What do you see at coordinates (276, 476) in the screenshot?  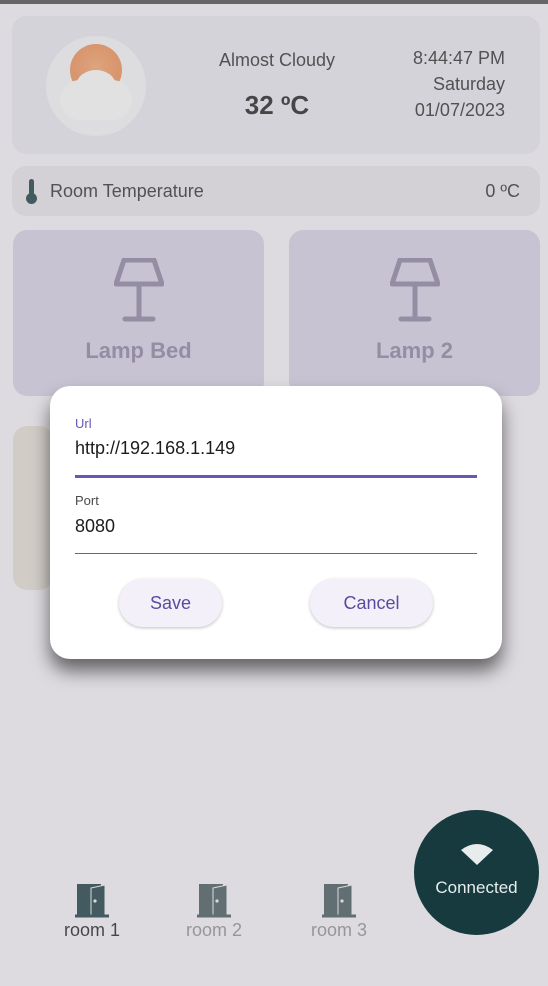 I see `url-field-underline` at bounding box center [276, 476].